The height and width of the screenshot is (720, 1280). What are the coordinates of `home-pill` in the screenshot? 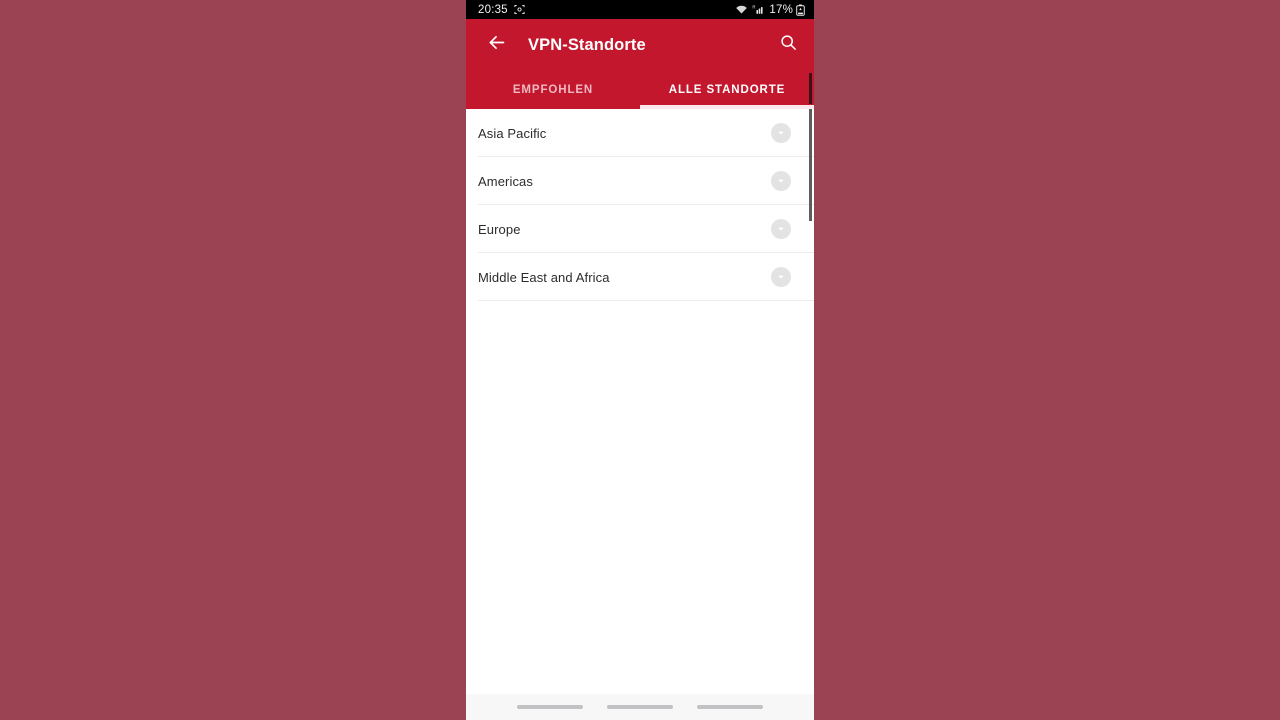 It's located at (640, 707).